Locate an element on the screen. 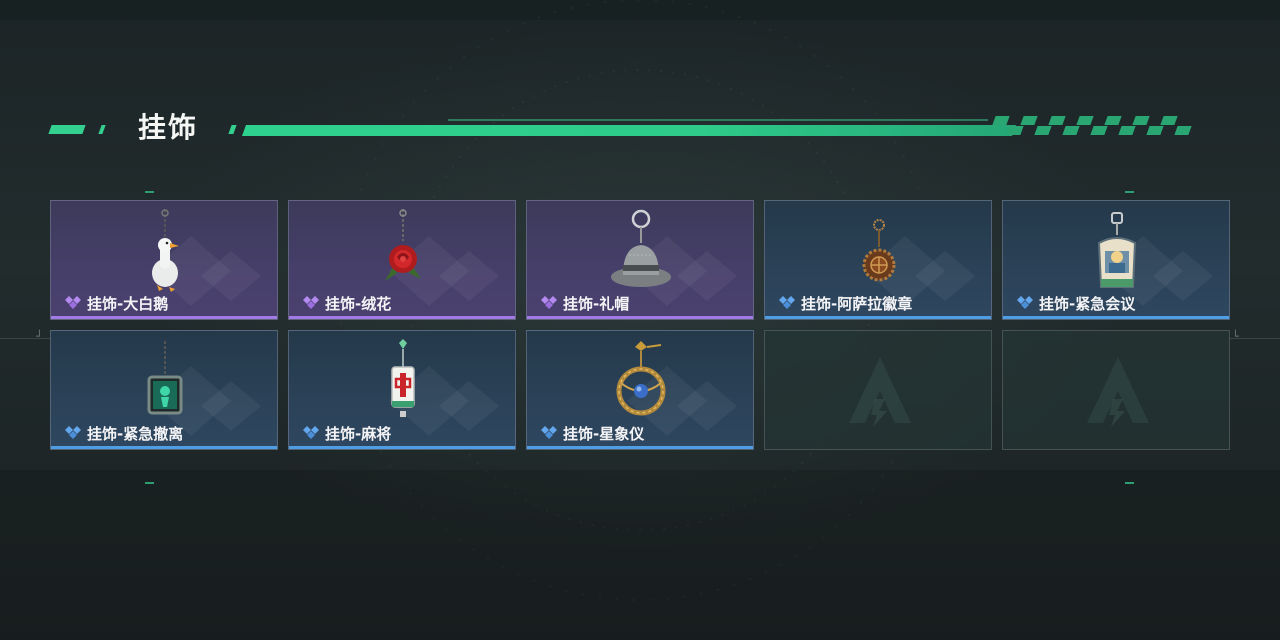 This screenshot has height=640, width=1280. charm-label: 挂饰-麻将 is located at coordinates (346, 433).